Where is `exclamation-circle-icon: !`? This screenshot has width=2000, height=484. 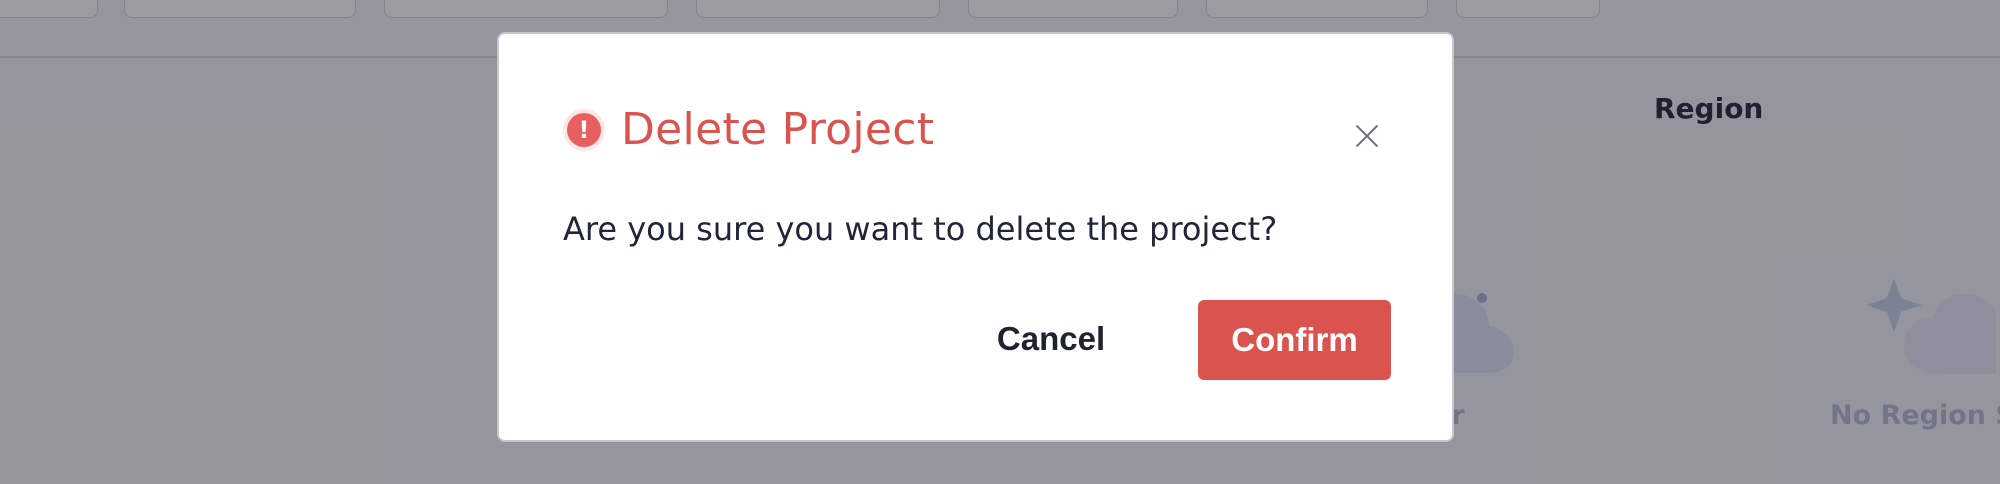 exclamation-circle-icon: ! is located at coordinates (584, 129).